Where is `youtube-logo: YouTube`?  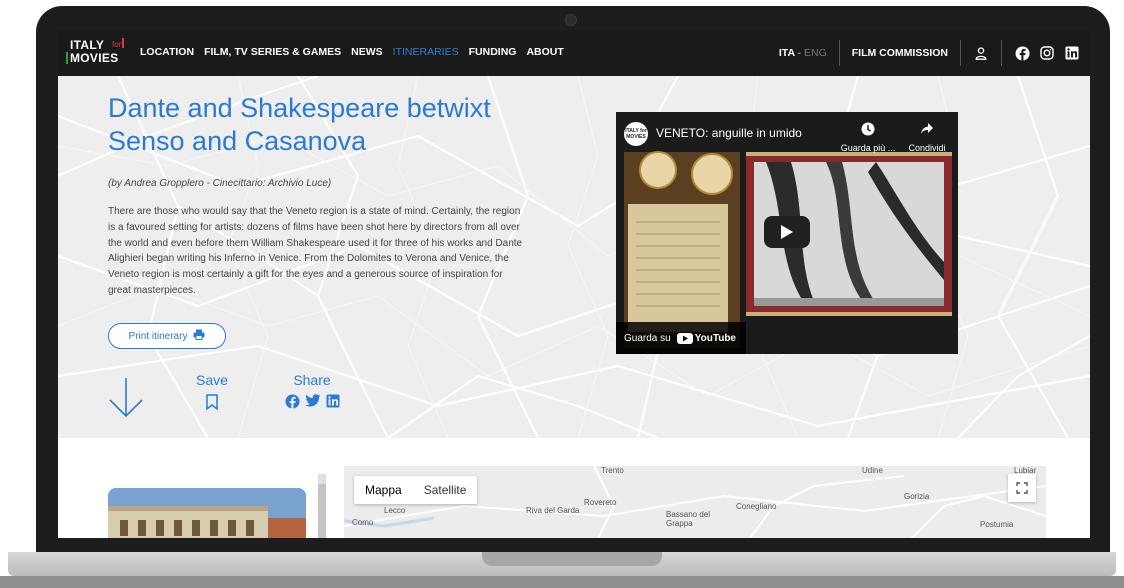
youtube-logo: YouTube is located at coordinates (706, 338).